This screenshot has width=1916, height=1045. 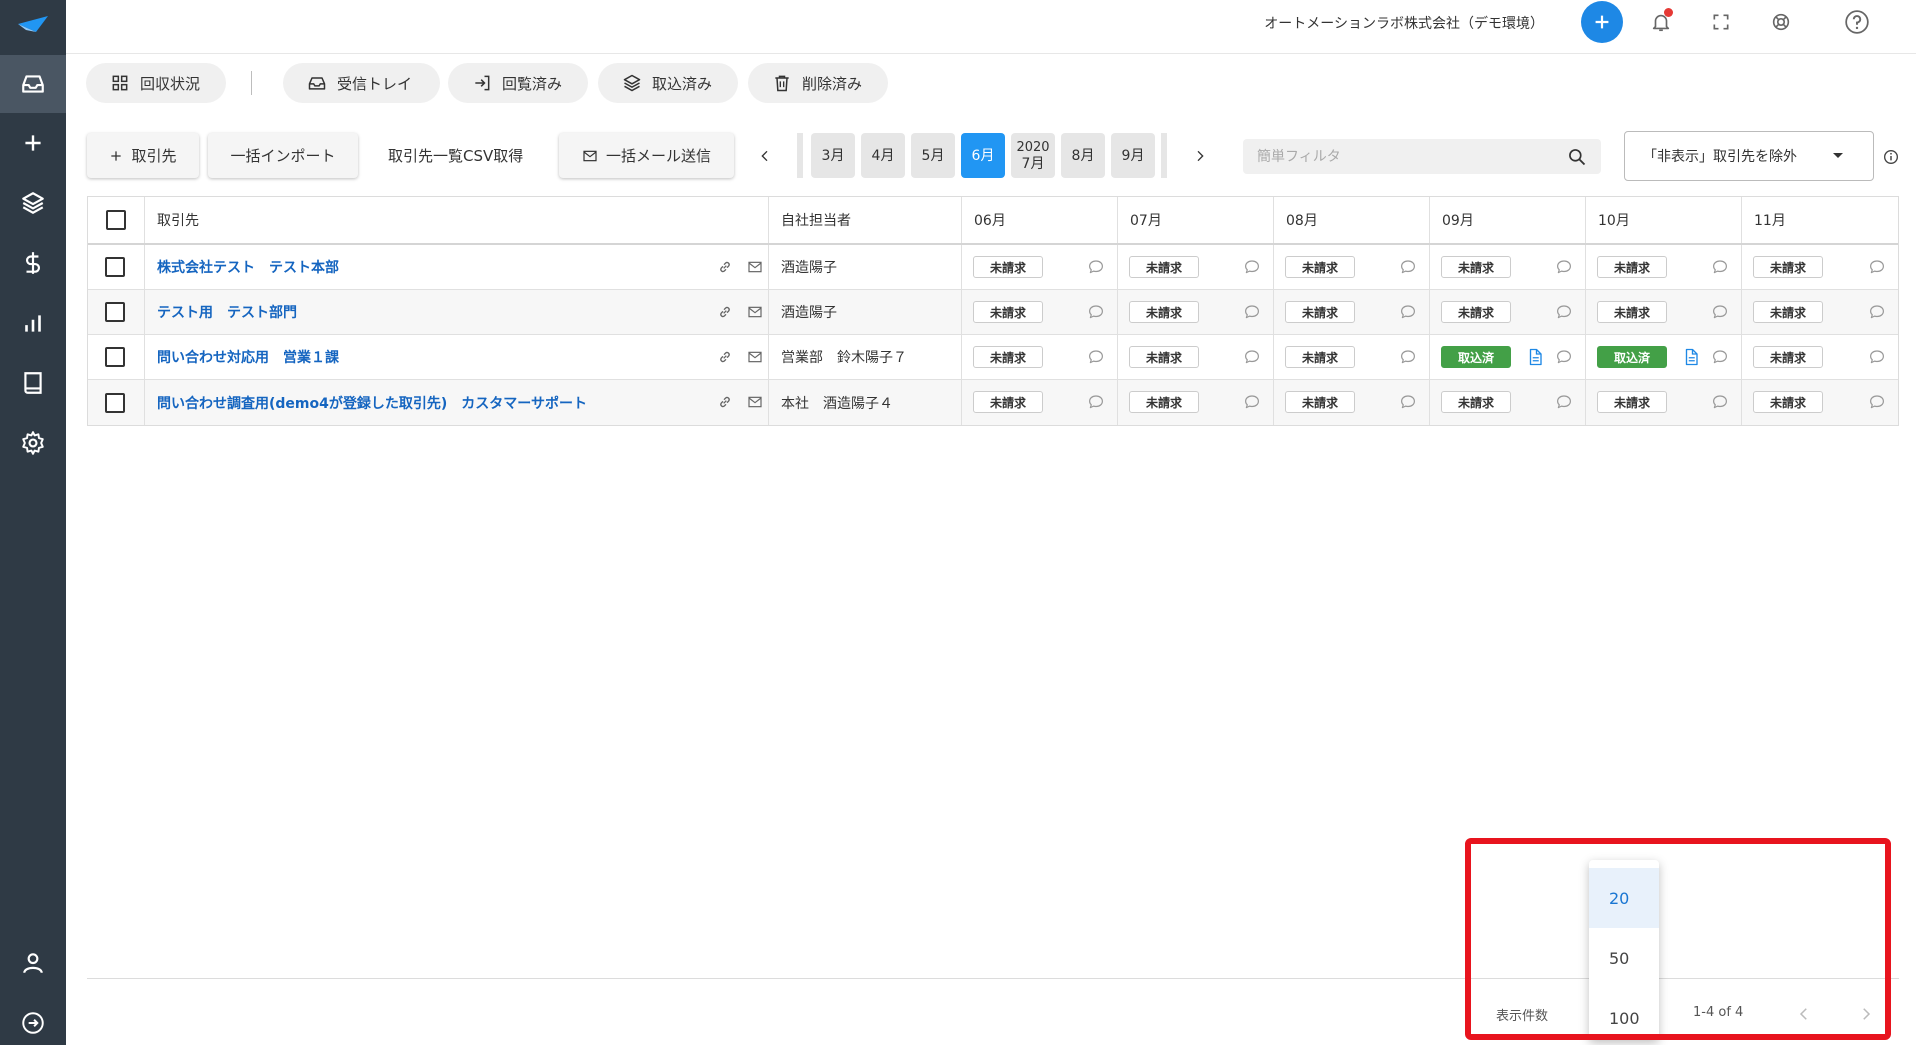 What do you see at coordinates (242, 267) in the screenshot?
I see `client-link: 株式会社テスト テスト本部` at bounding box center [242, 267].